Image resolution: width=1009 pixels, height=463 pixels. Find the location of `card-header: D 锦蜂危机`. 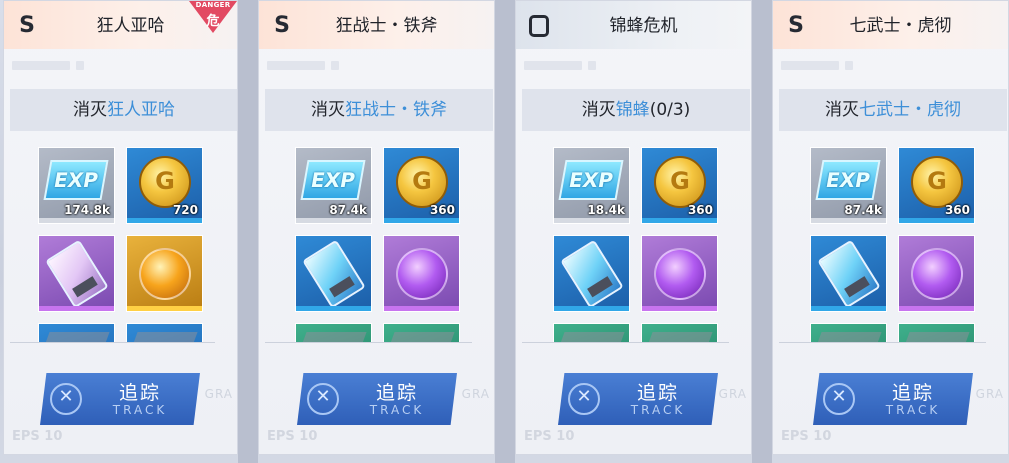

card-header: D 锦蜂危机 is located at coordinates (633, 25).